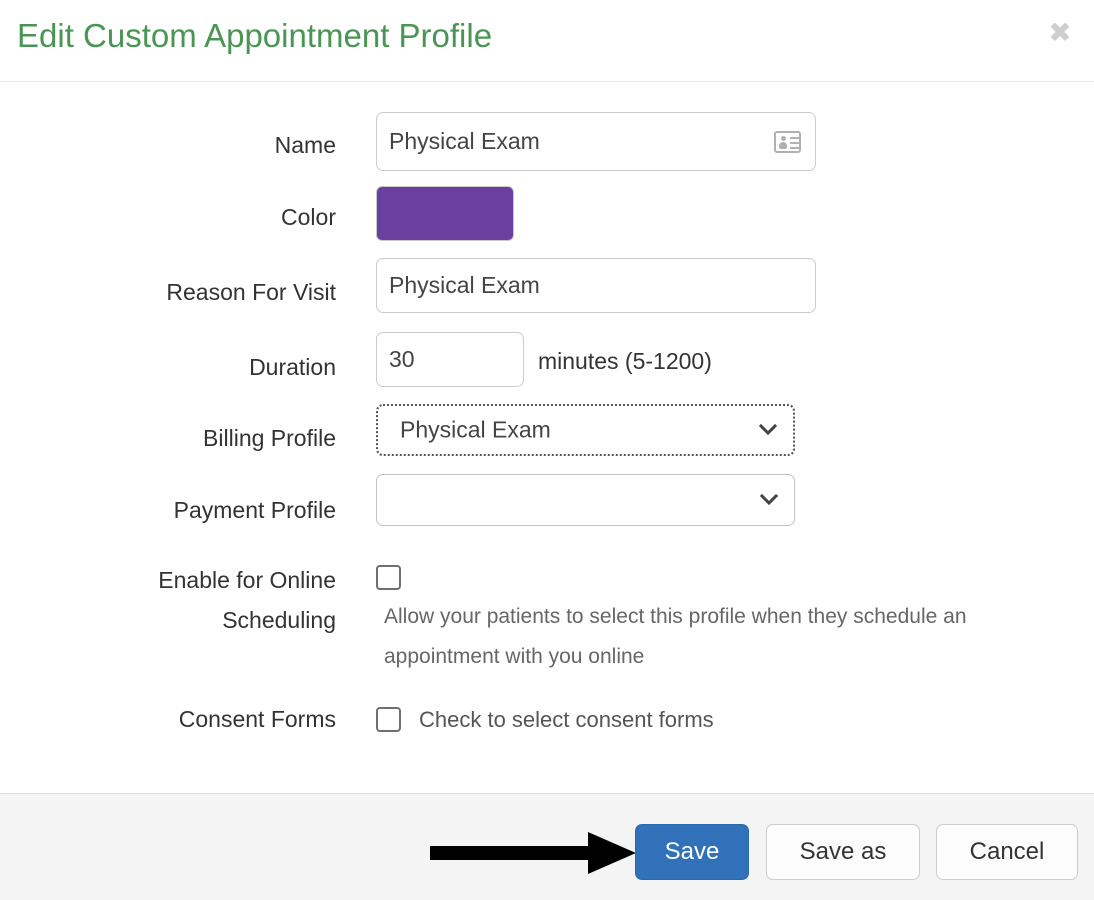 The image size is (1094, 900). I want to click on page-title: Edit Custom Appointment Profile, so click(255, 35).